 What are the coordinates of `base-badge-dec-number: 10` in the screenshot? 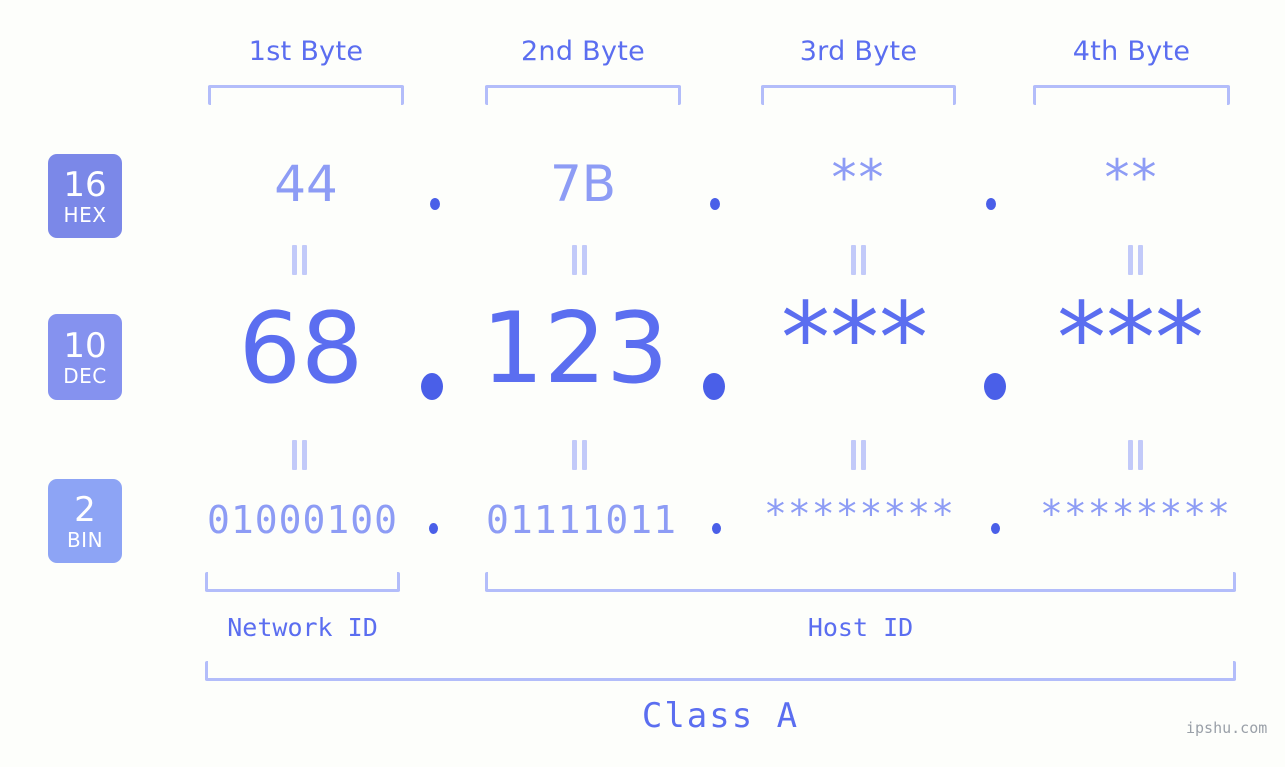 It's located at (85, 345).